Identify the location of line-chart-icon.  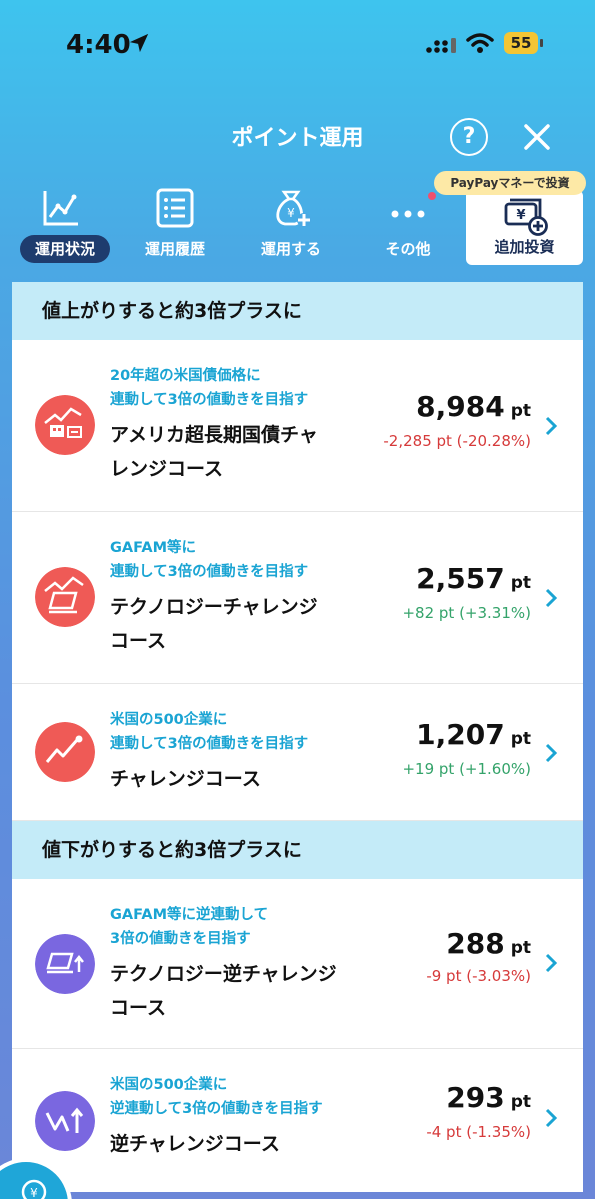
(60, 208).